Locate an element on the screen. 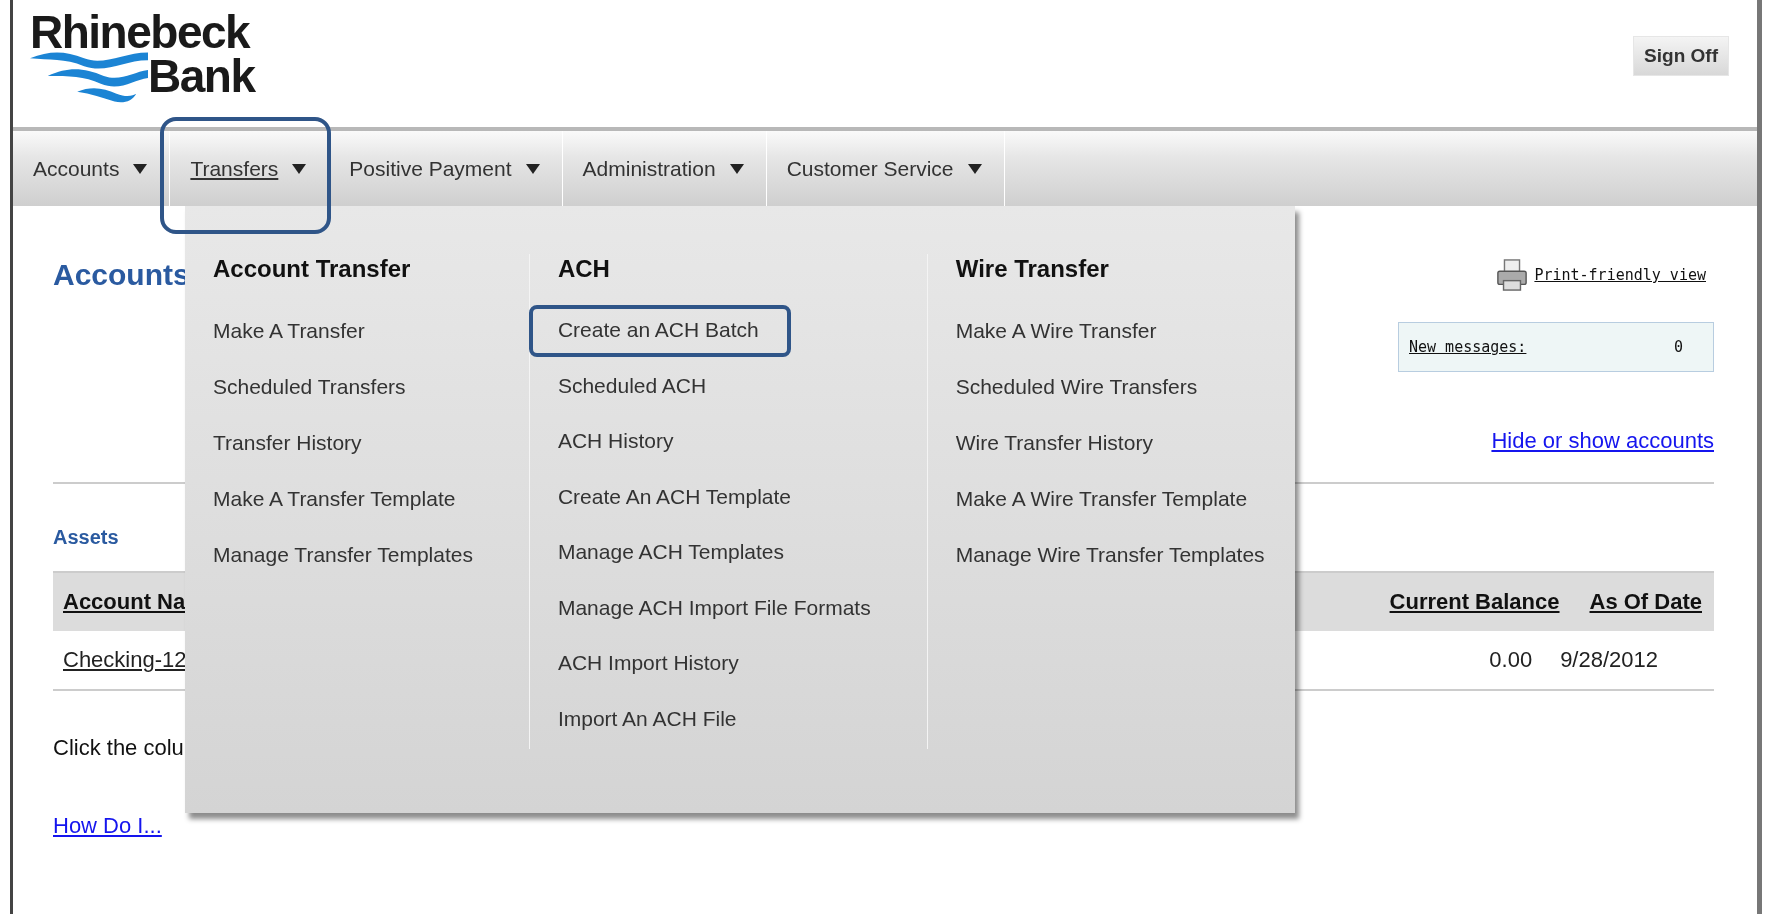  menu-item: Scheduled Transfers is located at coordinates (311, 388).